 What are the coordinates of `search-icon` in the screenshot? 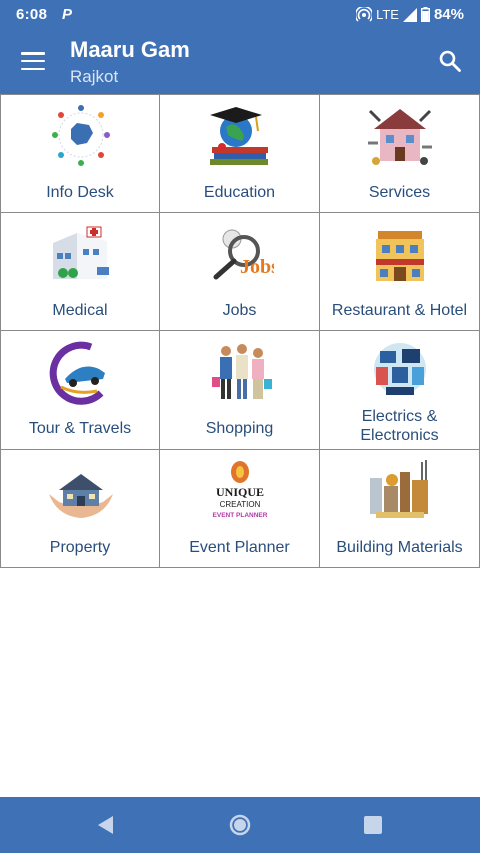 It's located at (450, 61).